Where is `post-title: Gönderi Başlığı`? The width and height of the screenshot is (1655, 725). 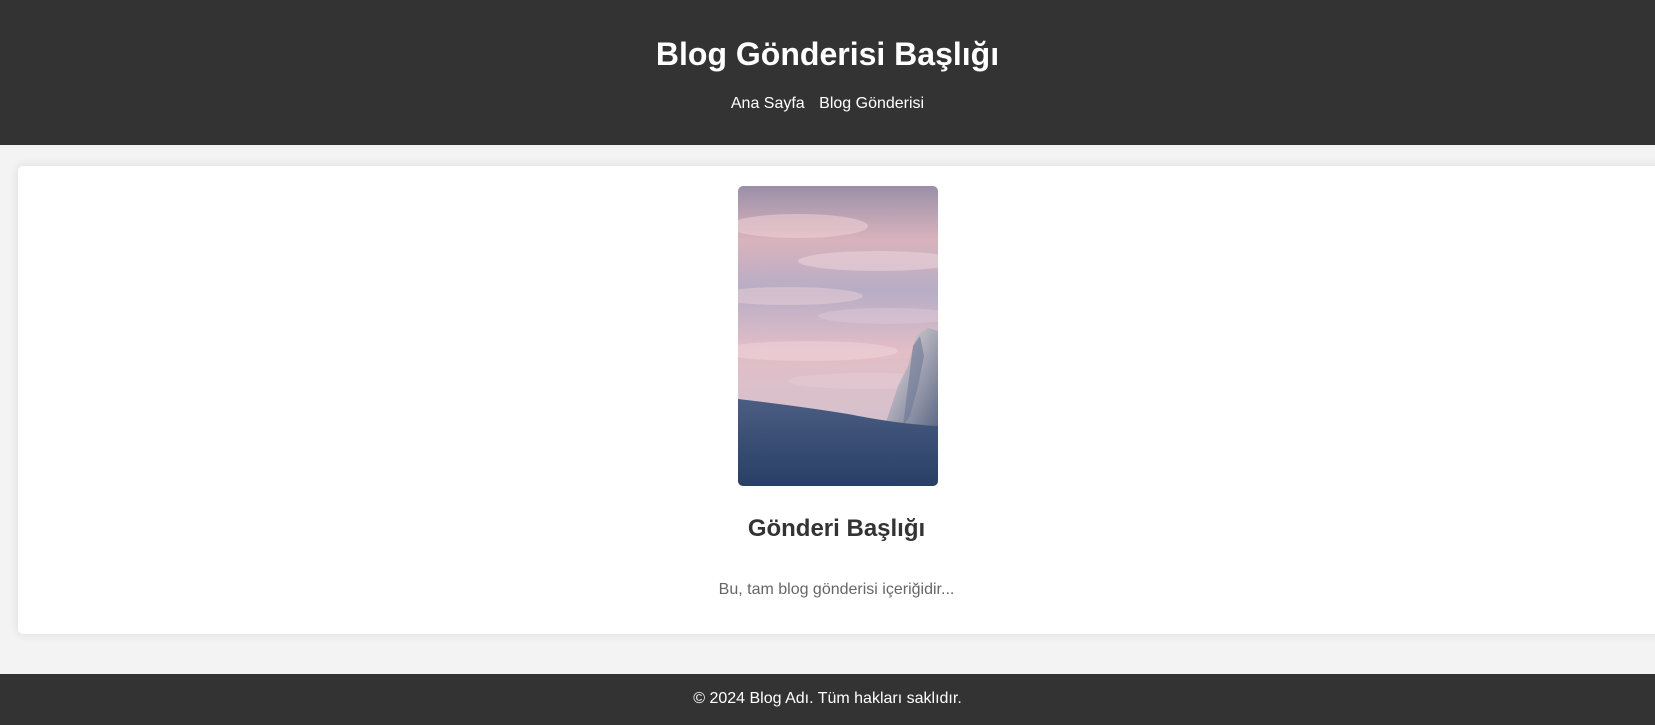 post-title: Gönderi Başlığı is located at coordinates (836, 528).